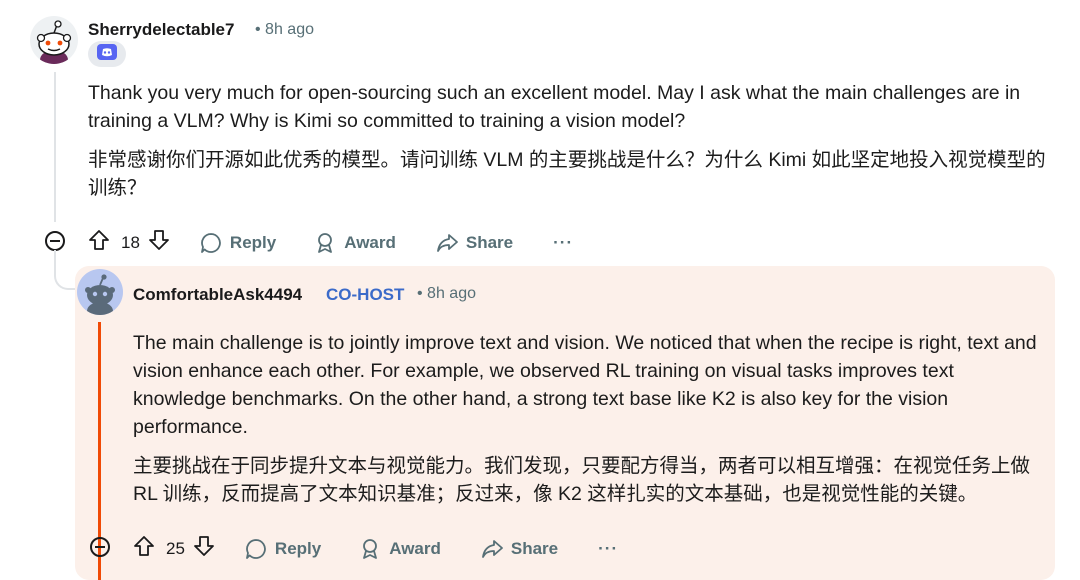  Describe the element at coordinates (161, 30) in the screenshot. I see `username: Sherrydelectable7` at that location.